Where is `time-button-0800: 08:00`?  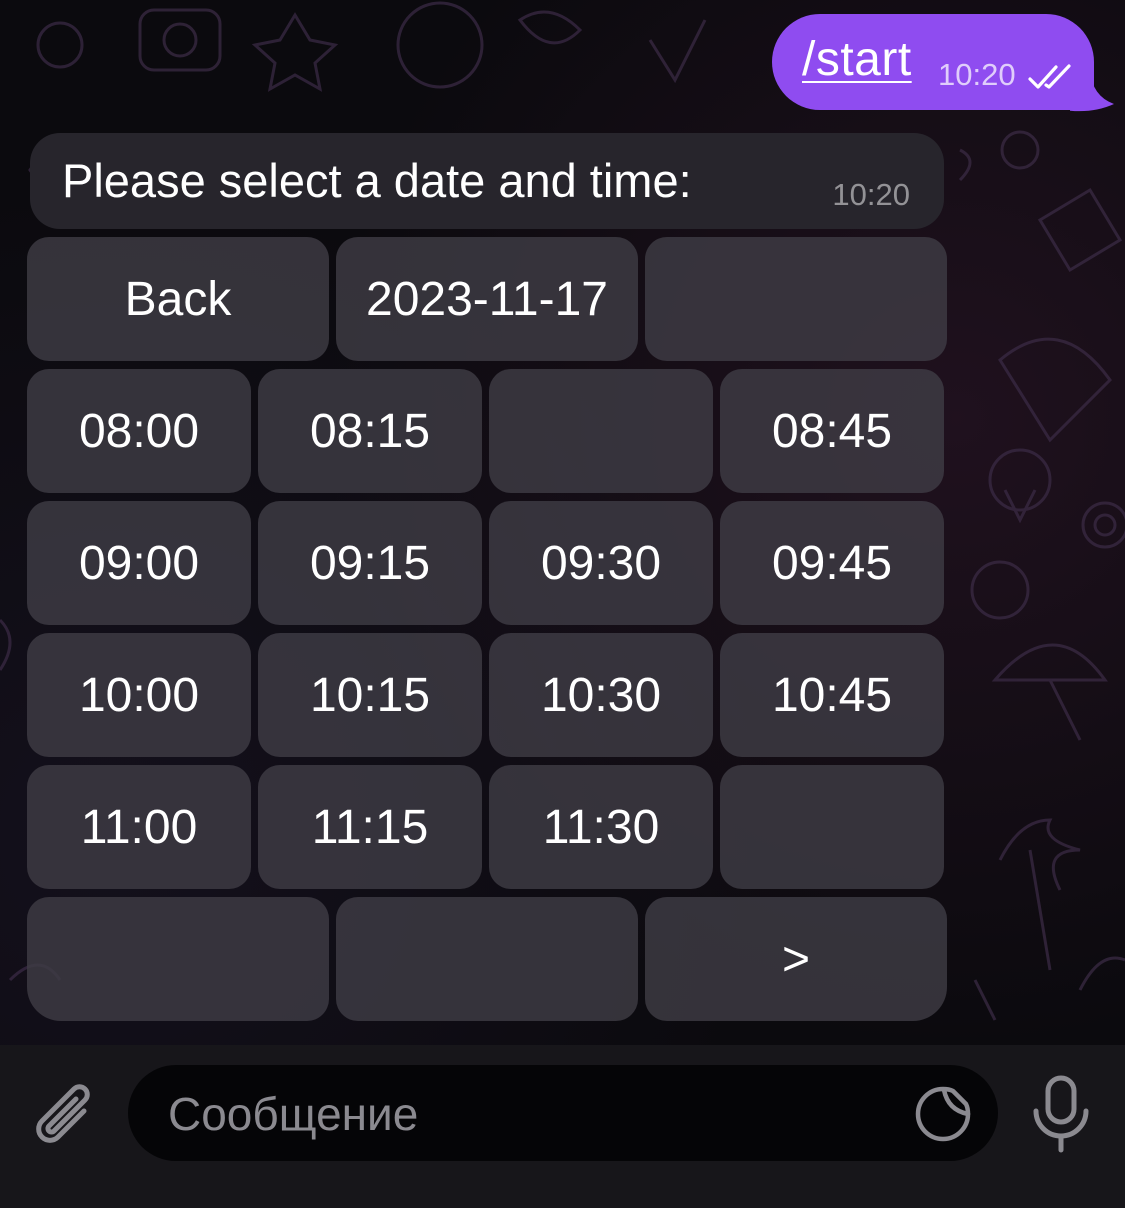
time-button-0800: 08:00 is located at coordinates (139, 431).